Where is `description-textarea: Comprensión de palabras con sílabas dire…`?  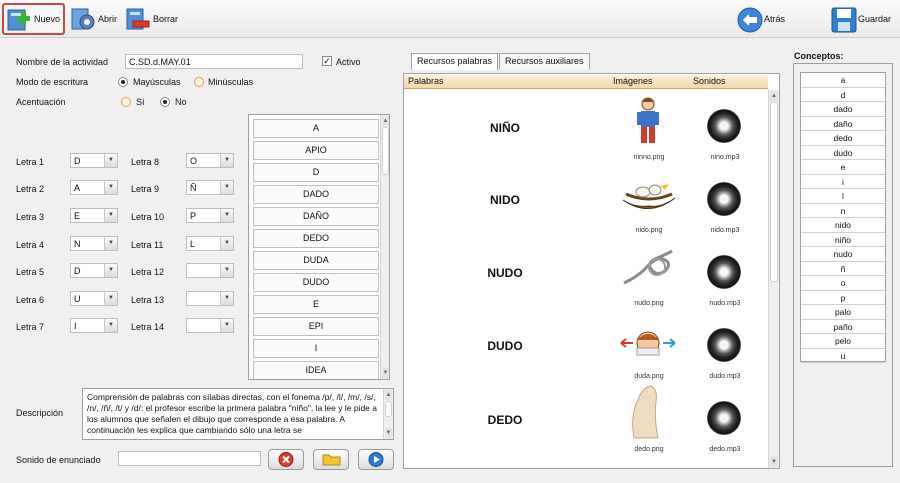
description-textarea: Comprensión de palabras con sílabas dire… is located at coordinates (238, 414).